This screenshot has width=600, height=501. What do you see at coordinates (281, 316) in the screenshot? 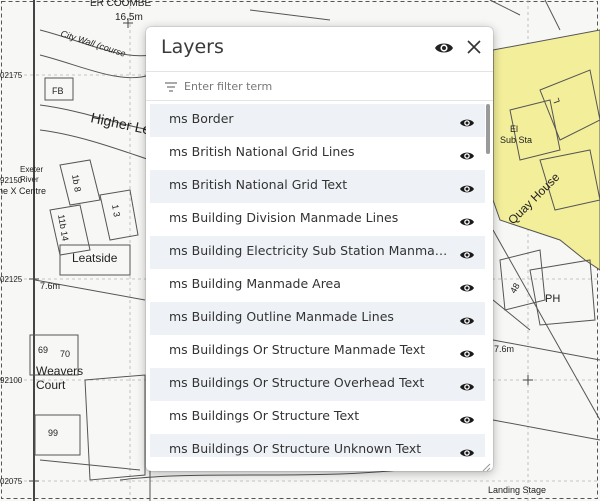
I see `layer-label: ms Building Outline Manmade Lines` at bounding box center [281, 316].